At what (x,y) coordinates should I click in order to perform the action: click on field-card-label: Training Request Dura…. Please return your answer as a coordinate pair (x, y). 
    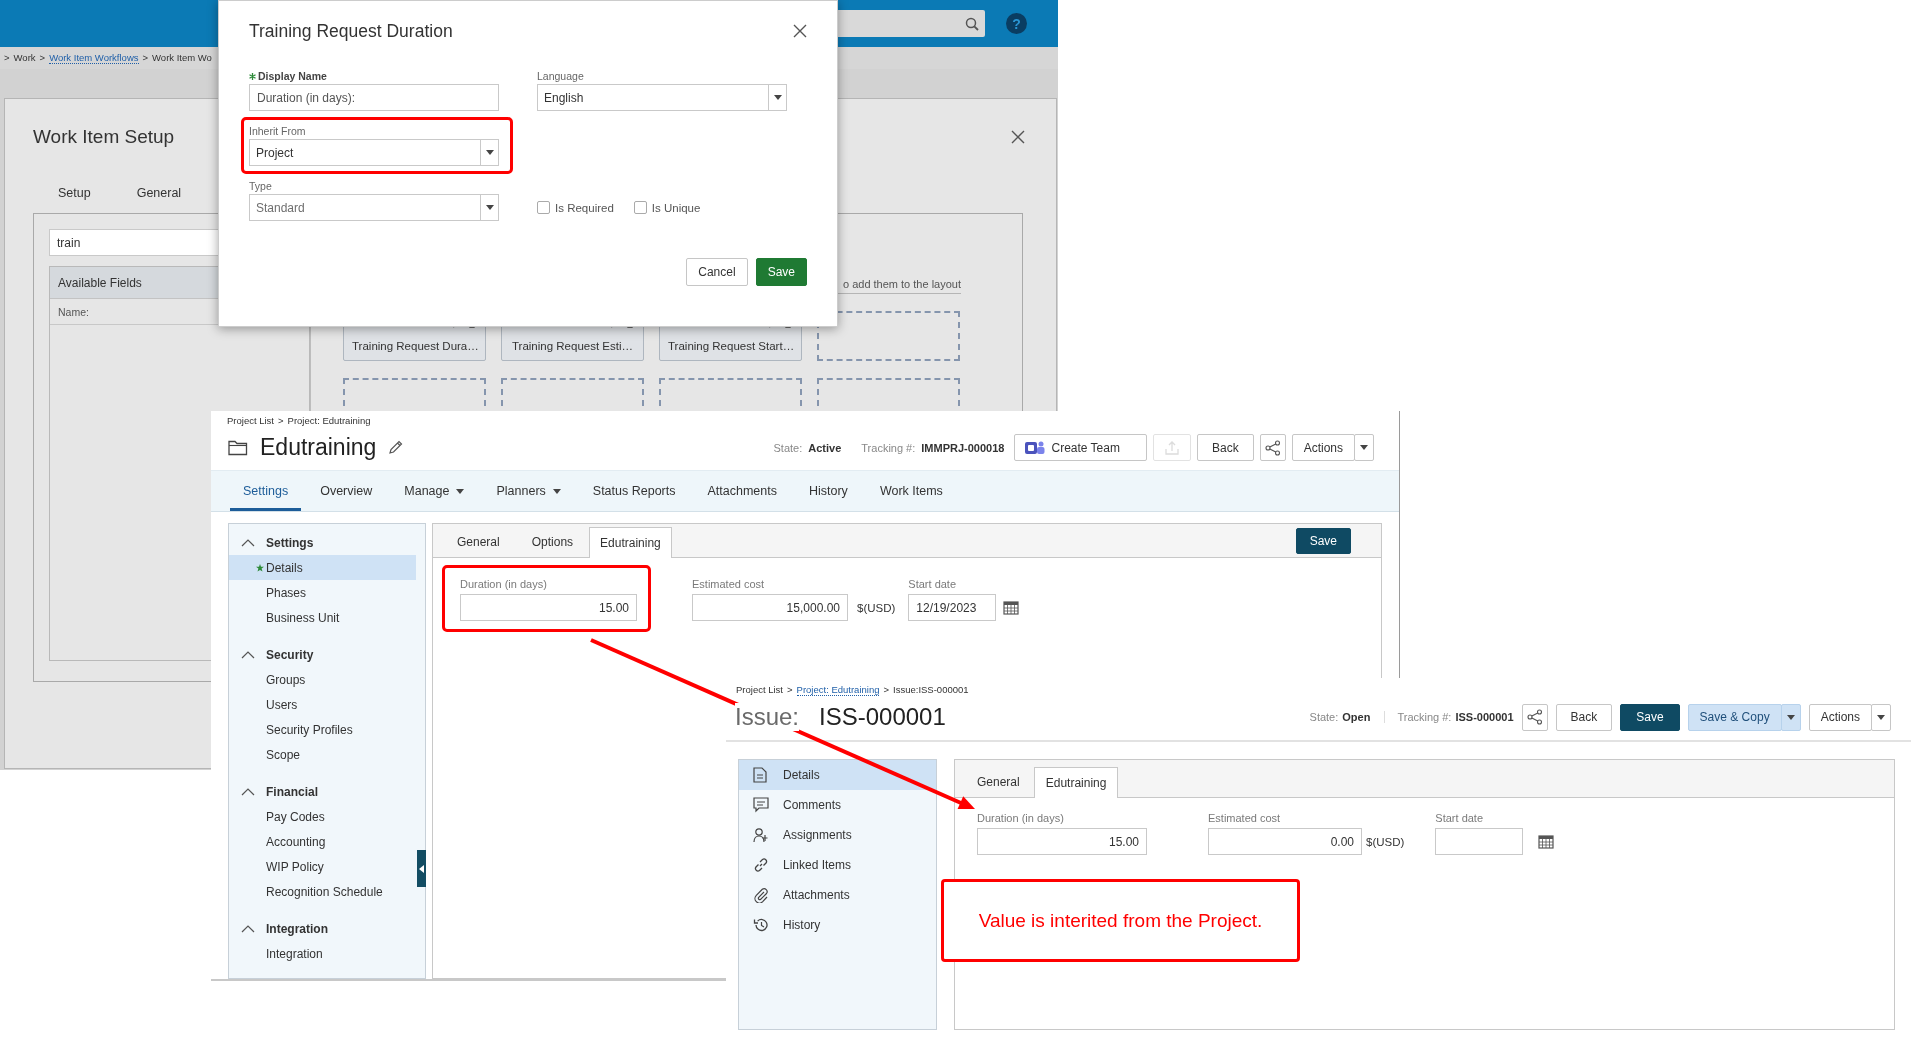
    Looking at the image, I should click on (414, 346).